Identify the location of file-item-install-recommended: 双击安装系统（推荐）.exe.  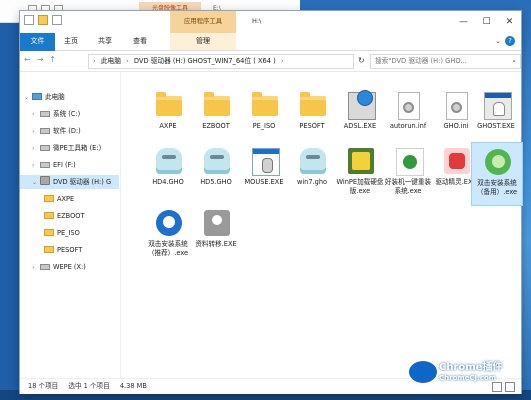
(168, 235).